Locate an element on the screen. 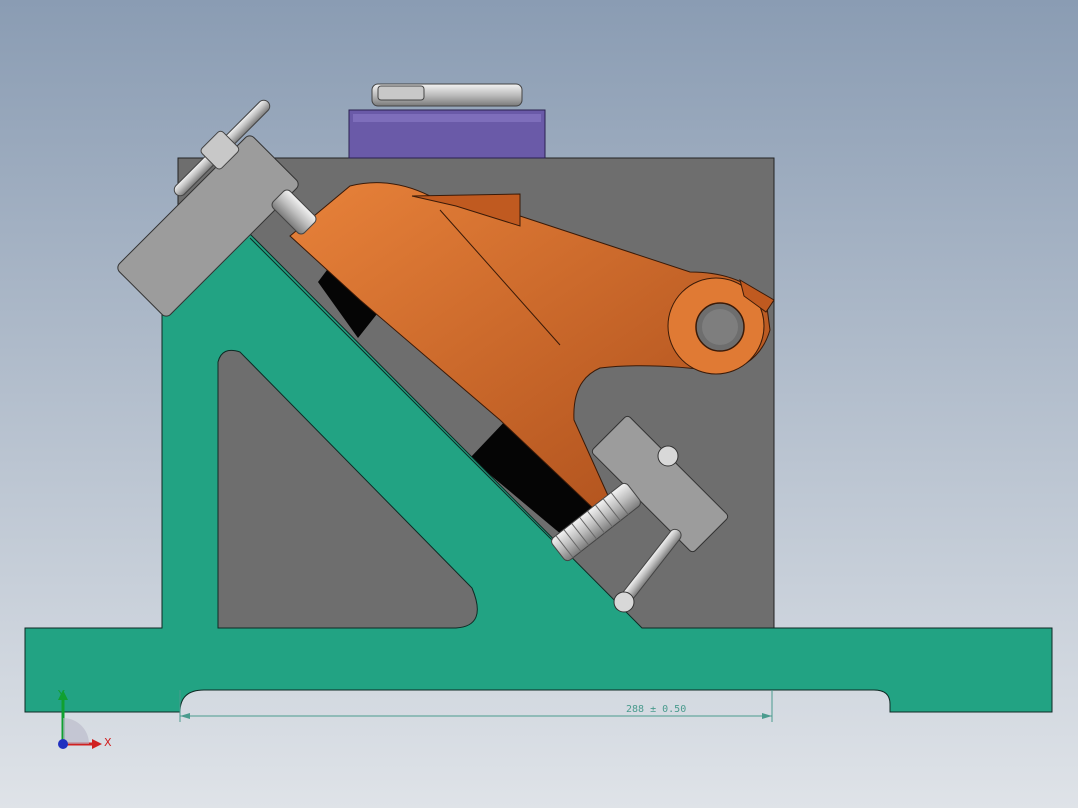  z-axis-dot is located at coordinates (63, 744).